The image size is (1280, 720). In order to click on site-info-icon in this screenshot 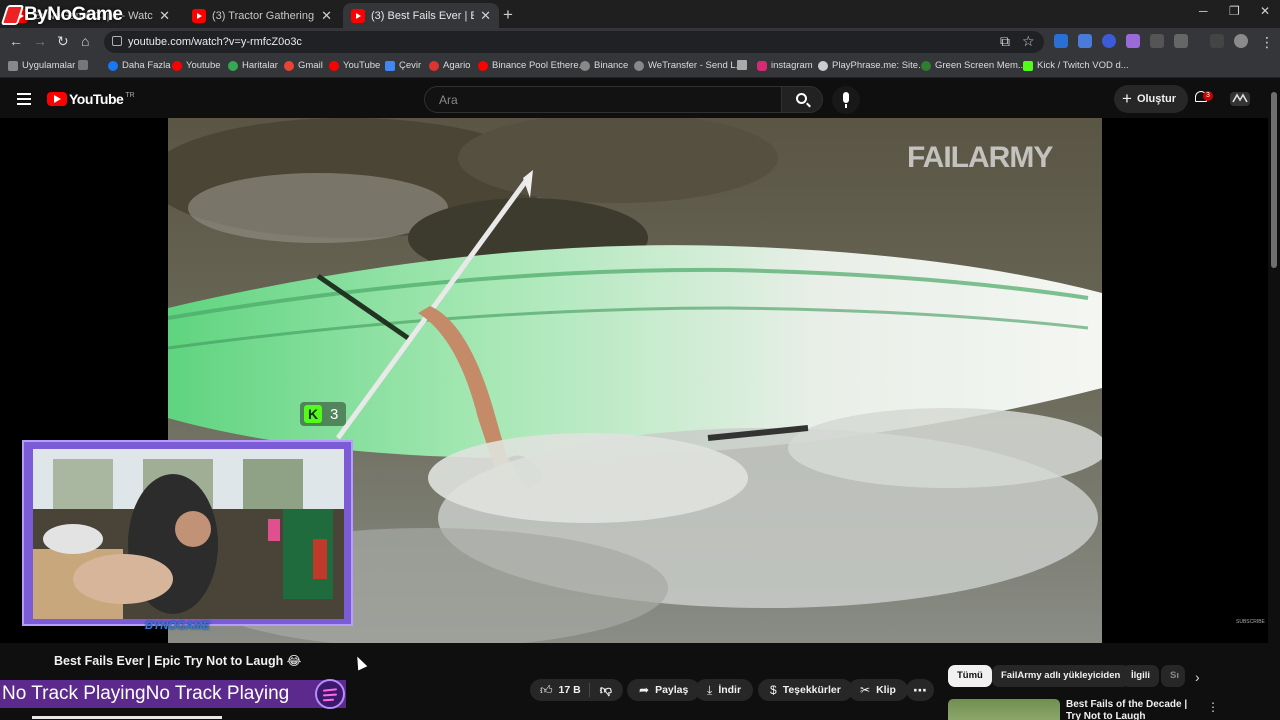, I will do `click(117, 41)`.